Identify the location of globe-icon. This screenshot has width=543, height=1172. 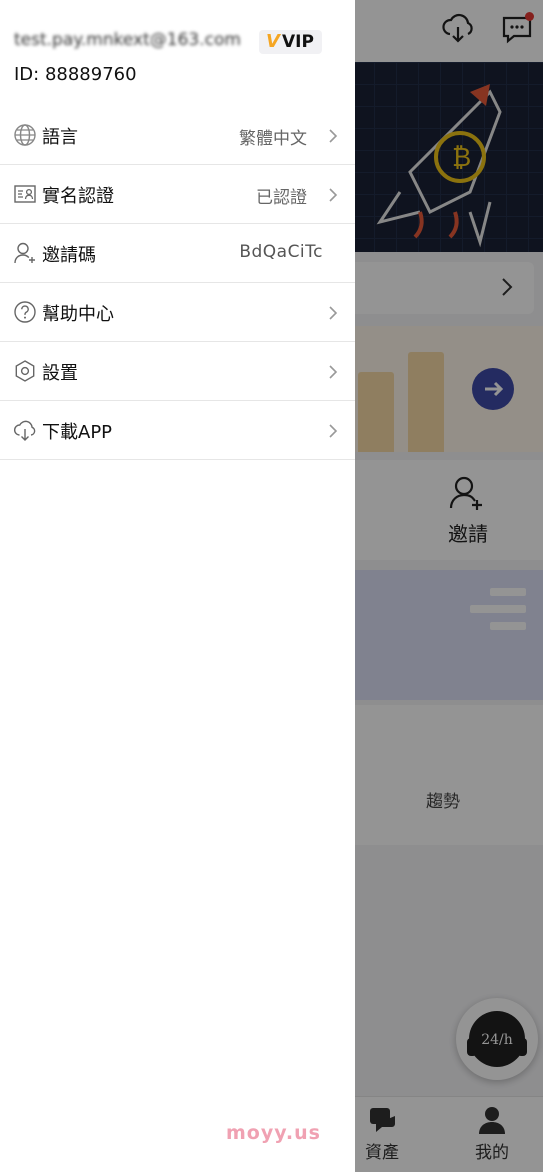
(25, 135).